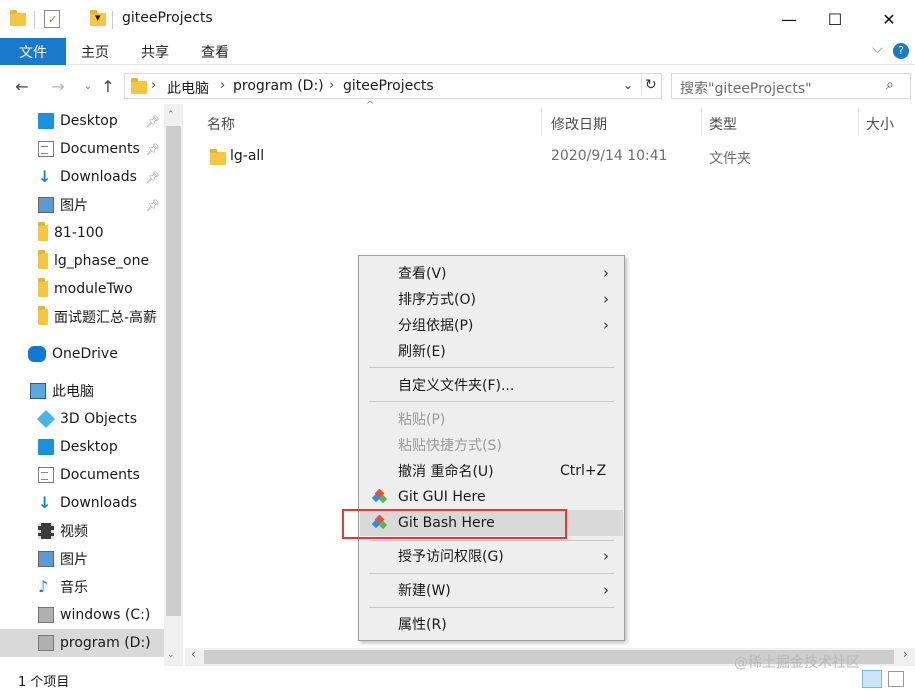 The width and height of the screenshot is (915, 690). Describe the element at coordinates (628, 85) in the screenshot. I see `address-dropdown-icon: ⌄` at that location.